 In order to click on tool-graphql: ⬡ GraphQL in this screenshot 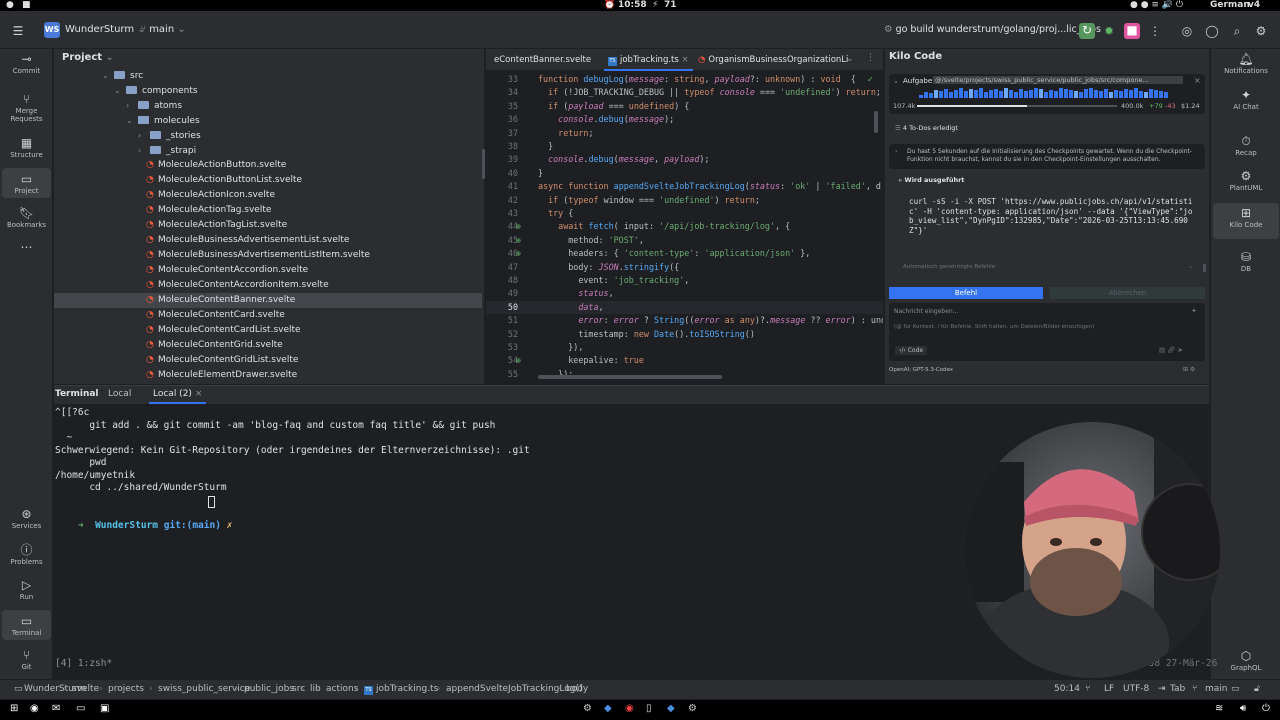, I will do `click(1246, 660)`.